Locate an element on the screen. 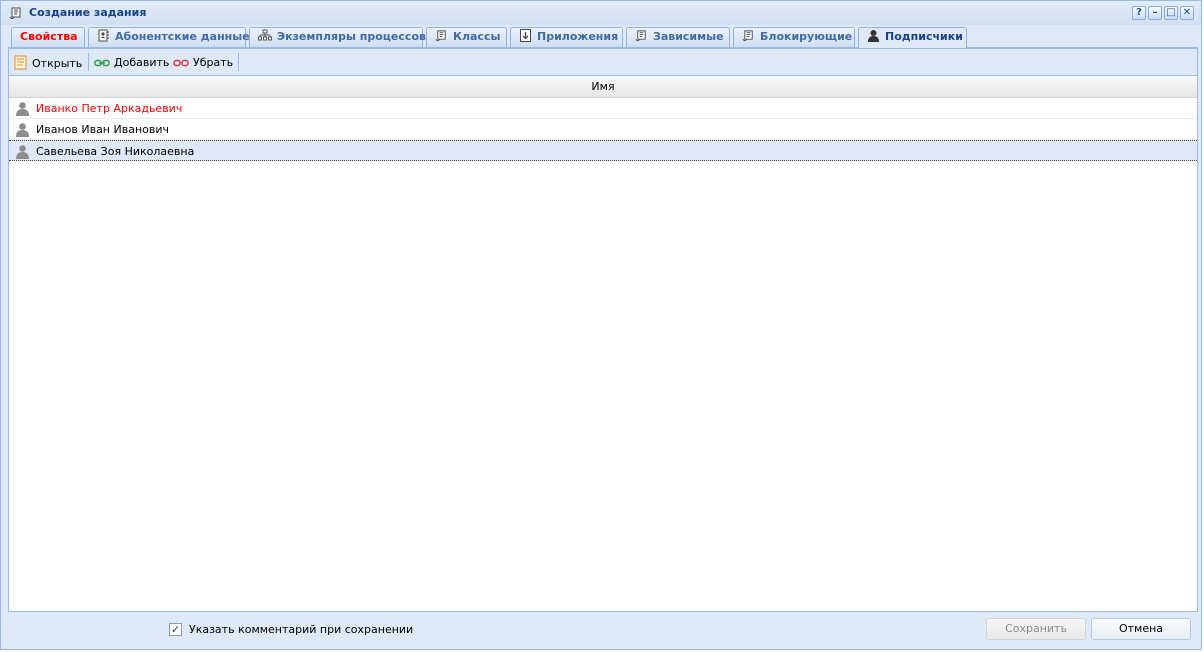 This screenshot has height=652, width=1204. window-titlebar: Создание задания ? – □ ✕ is located at coordinates (601, 13).